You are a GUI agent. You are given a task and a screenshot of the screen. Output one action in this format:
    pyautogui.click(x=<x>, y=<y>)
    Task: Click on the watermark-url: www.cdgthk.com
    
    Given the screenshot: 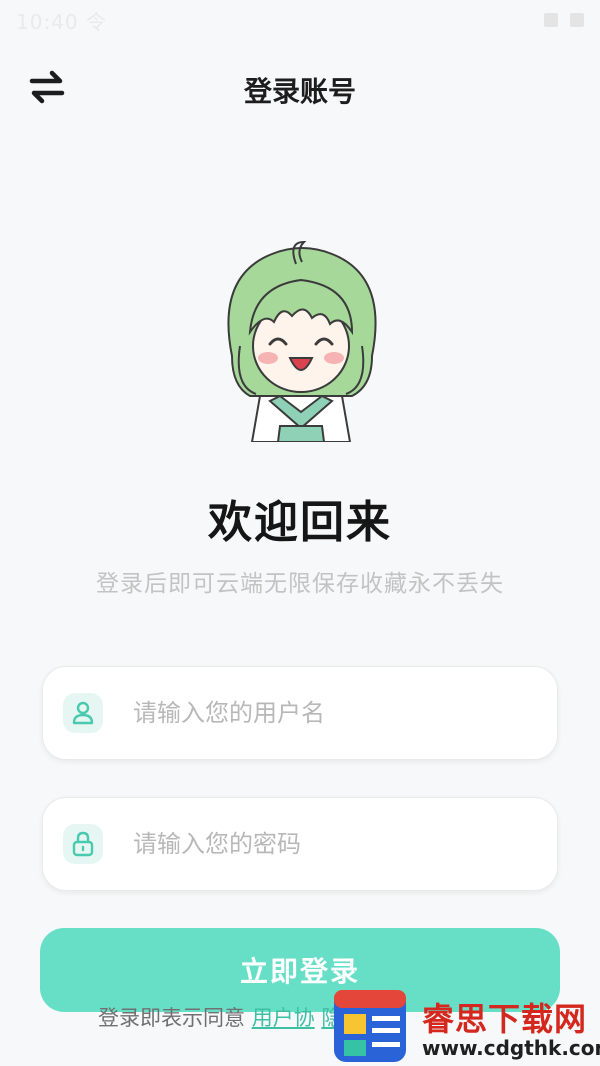 What is the action you would take?
    pyautogui.click(x=511, y=1048)
    